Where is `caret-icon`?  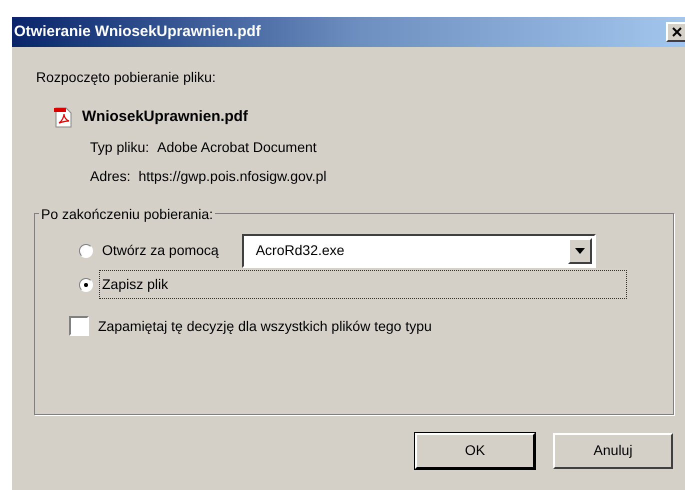 caret-icon is located at coordinates (579, 251).